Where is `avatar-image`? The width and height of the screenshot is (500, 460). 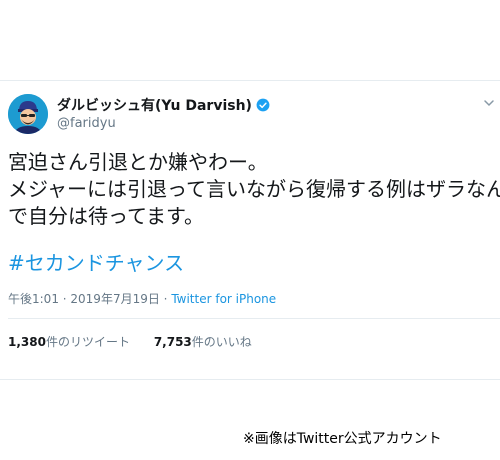 avatar-image is located at coordinates (28, 114).